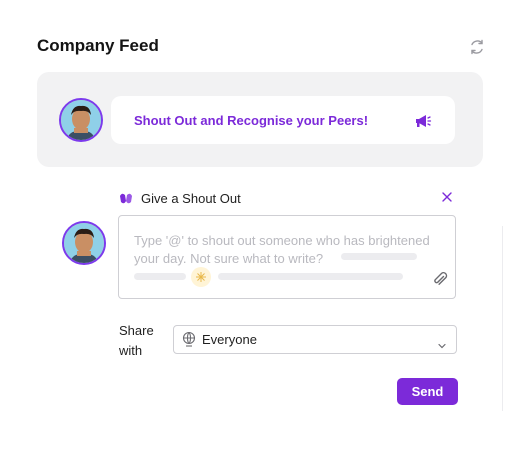  I want to click on close-icon, so click(447, 197).